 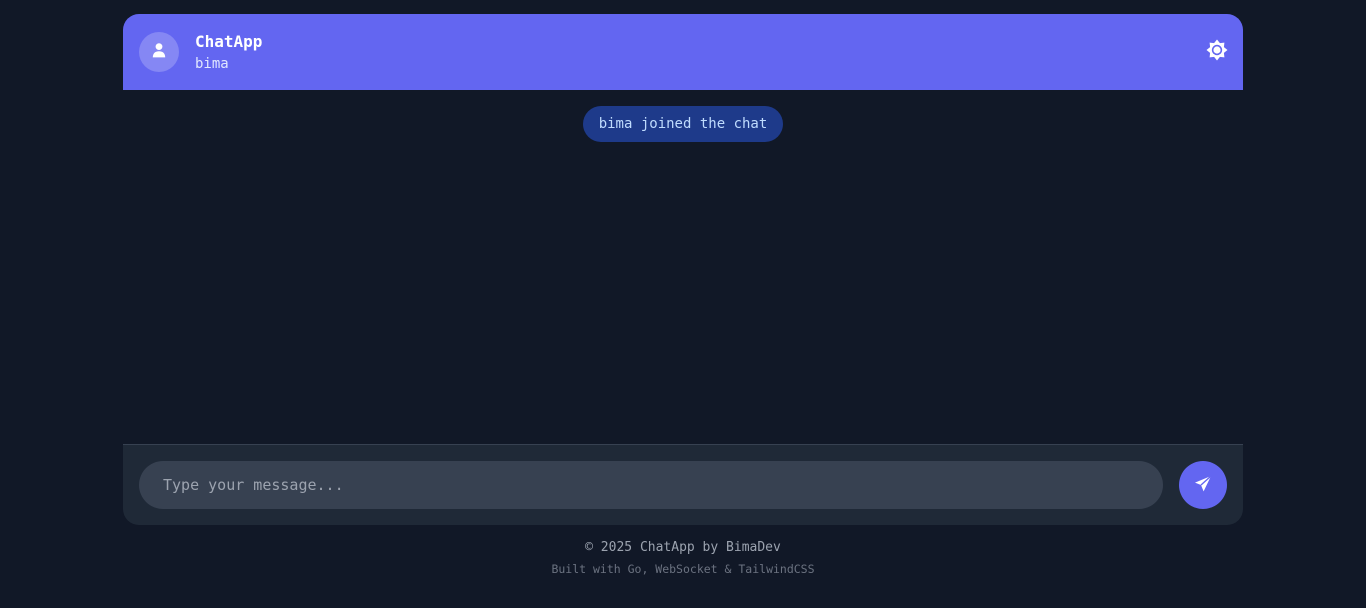 I want to click on message-composer, so click(x=683, y=484).